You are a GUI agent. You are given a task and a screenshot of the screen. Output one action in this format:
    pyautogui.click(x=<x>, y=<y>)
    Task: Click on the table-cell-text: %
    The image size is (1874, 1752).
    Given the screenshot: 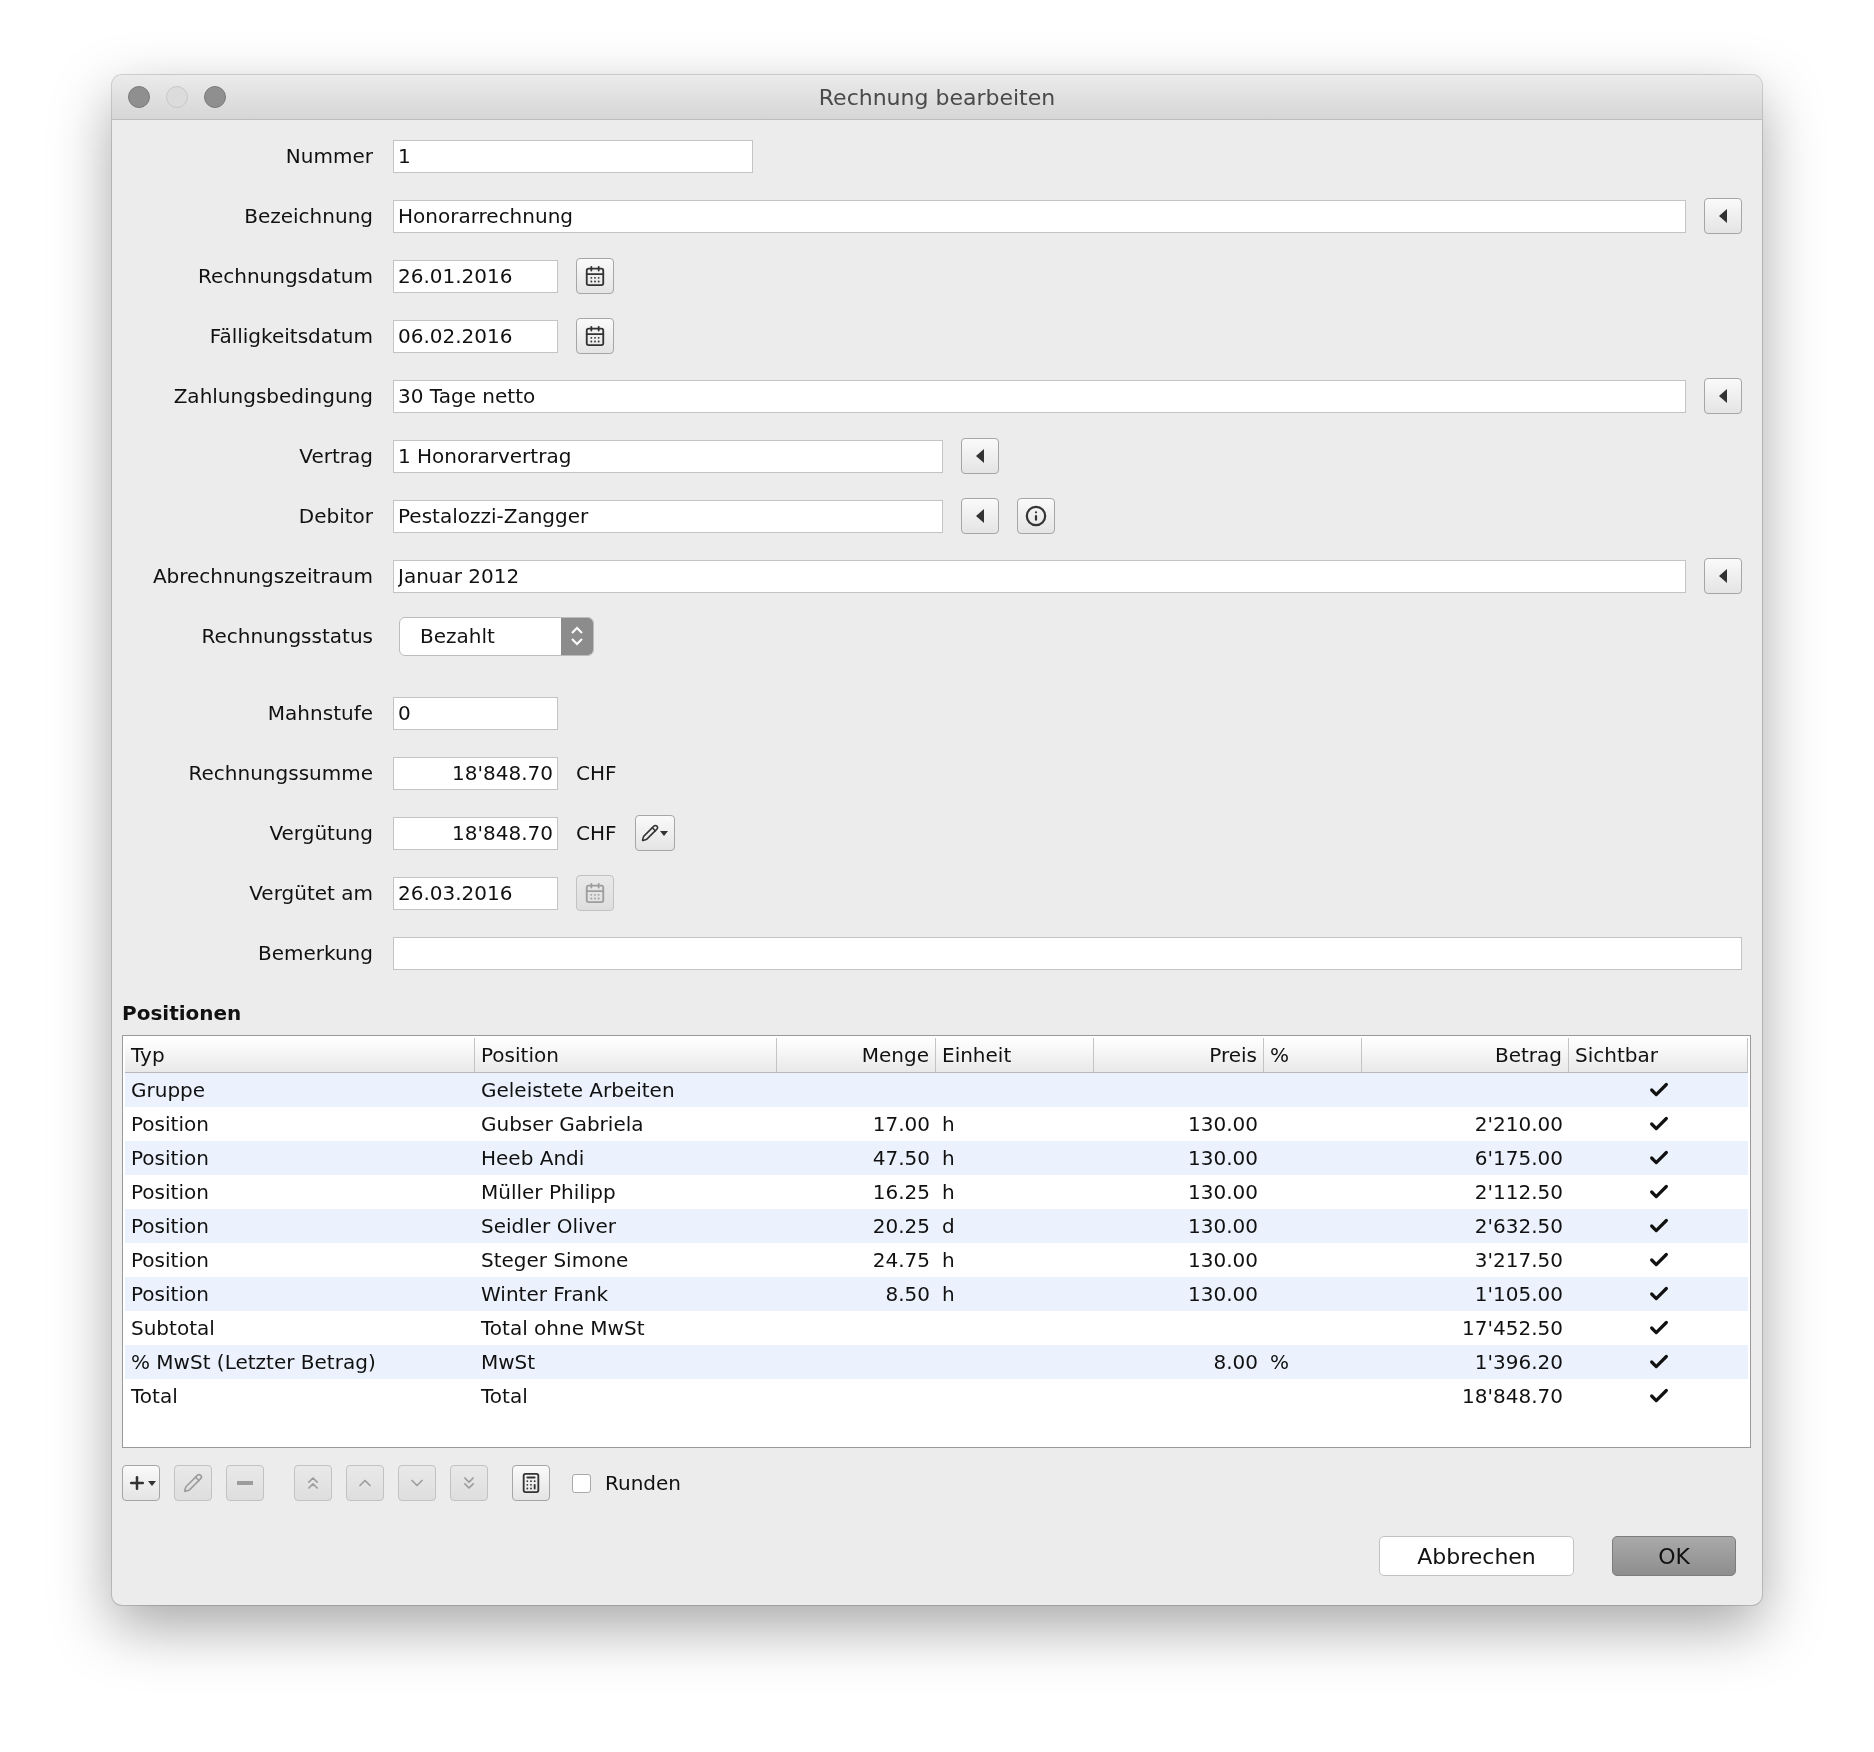 What is the action you would take?
    pyautogui.click(x=1279, y=1362)
    